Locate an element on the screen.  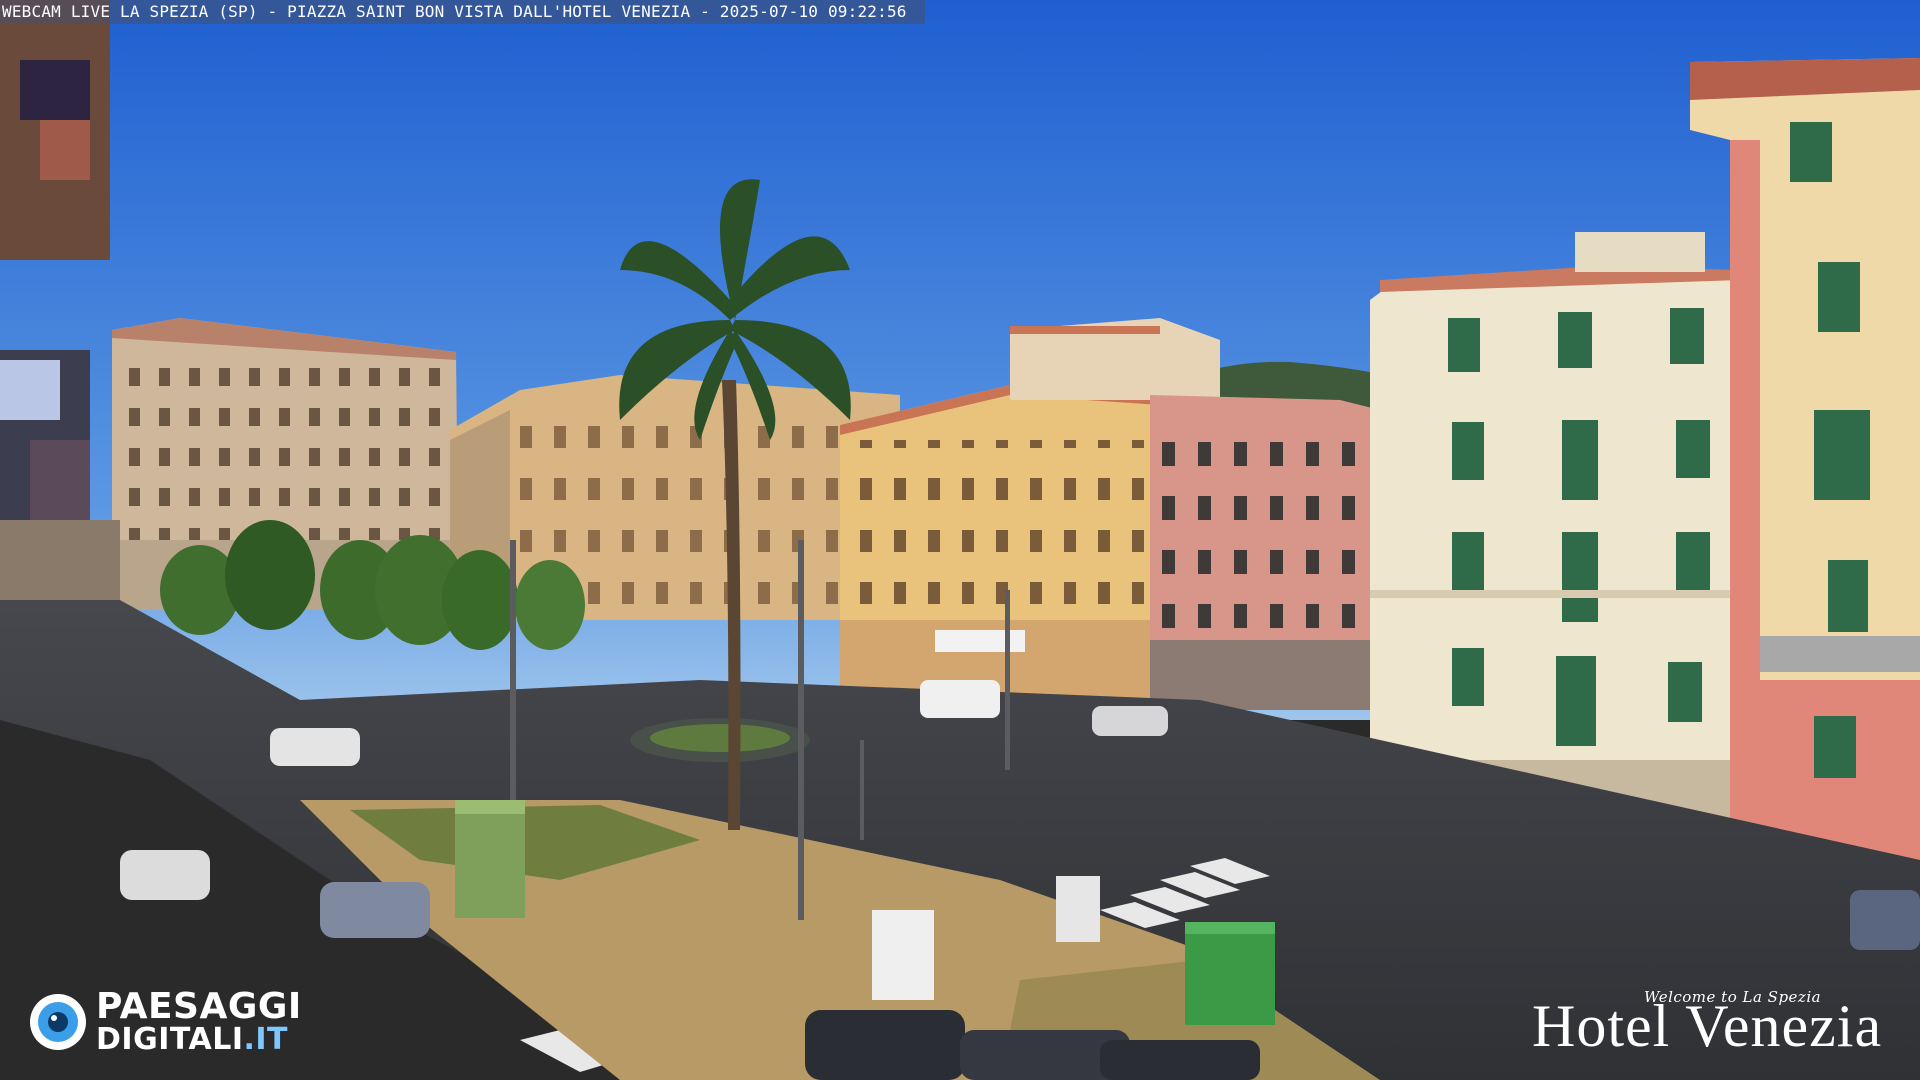
logo-subtitle: DIGITALI.IT is located at coordinates (192, 1039).